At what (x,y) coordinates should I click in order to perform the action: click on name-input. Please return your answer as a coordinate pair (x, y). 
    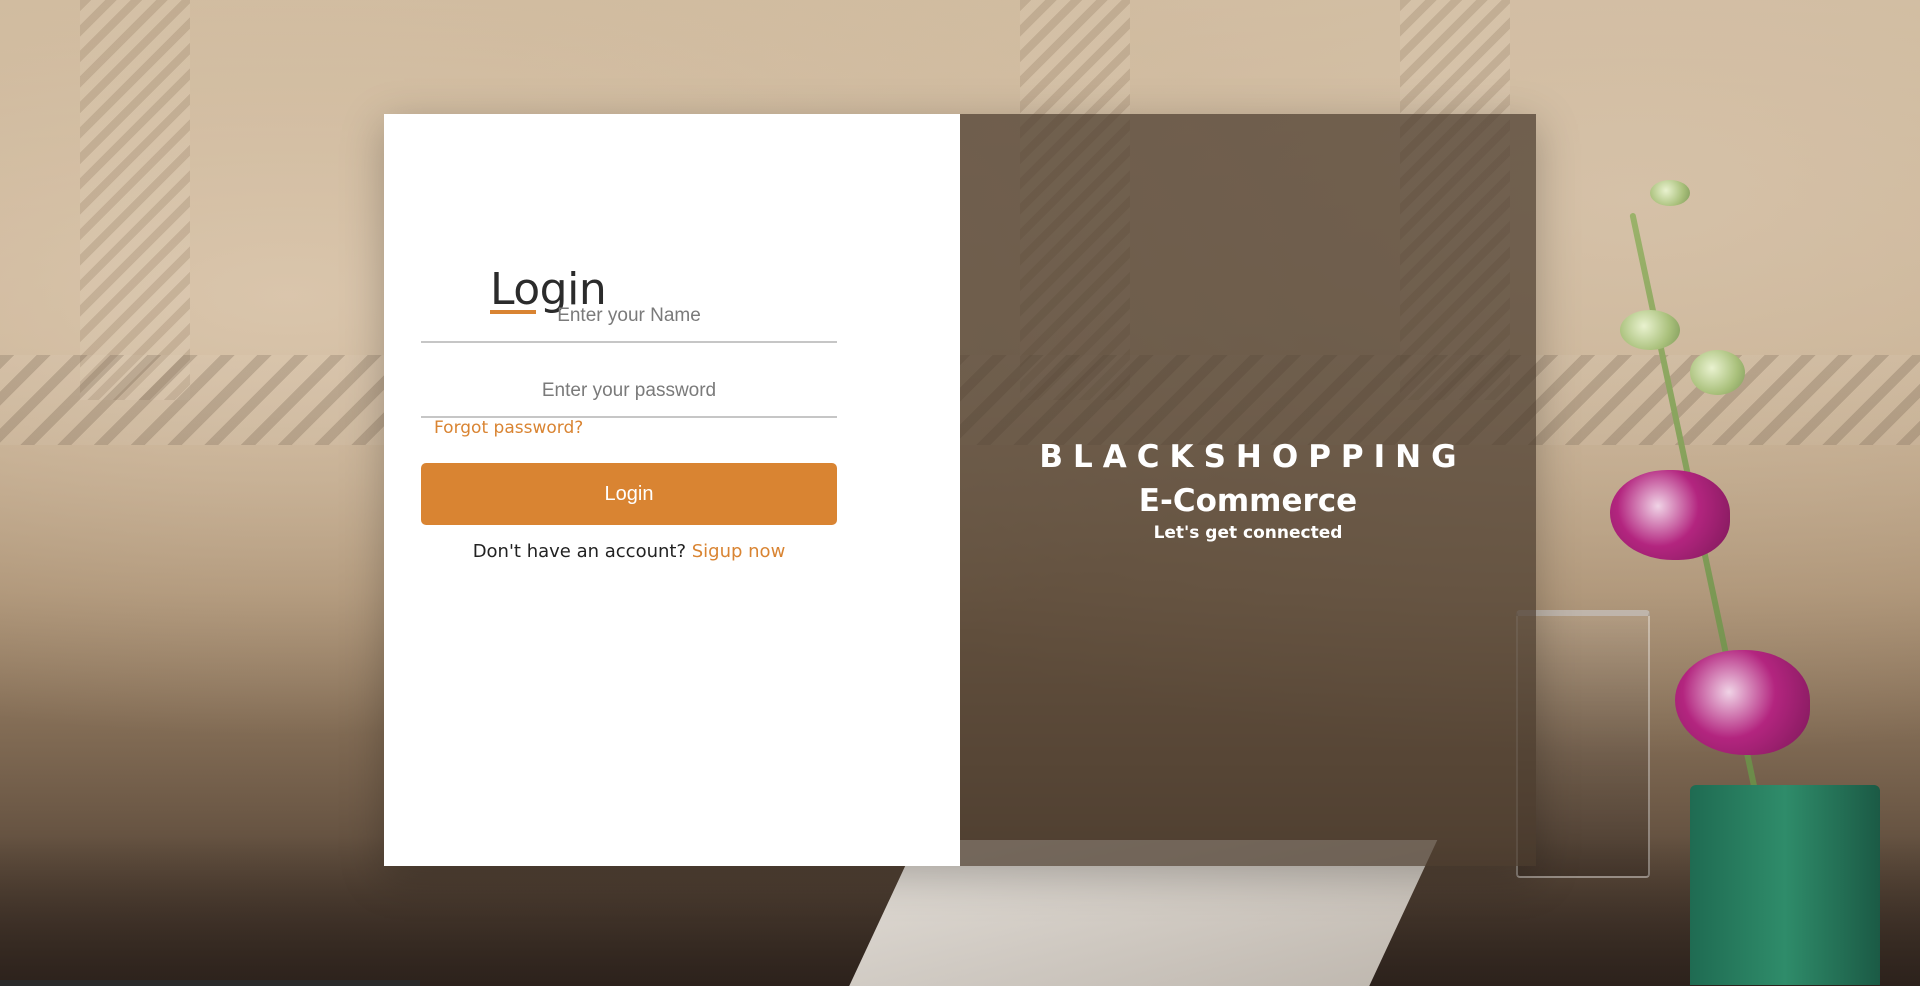
    Looking at the image, I should click on (629, 317).